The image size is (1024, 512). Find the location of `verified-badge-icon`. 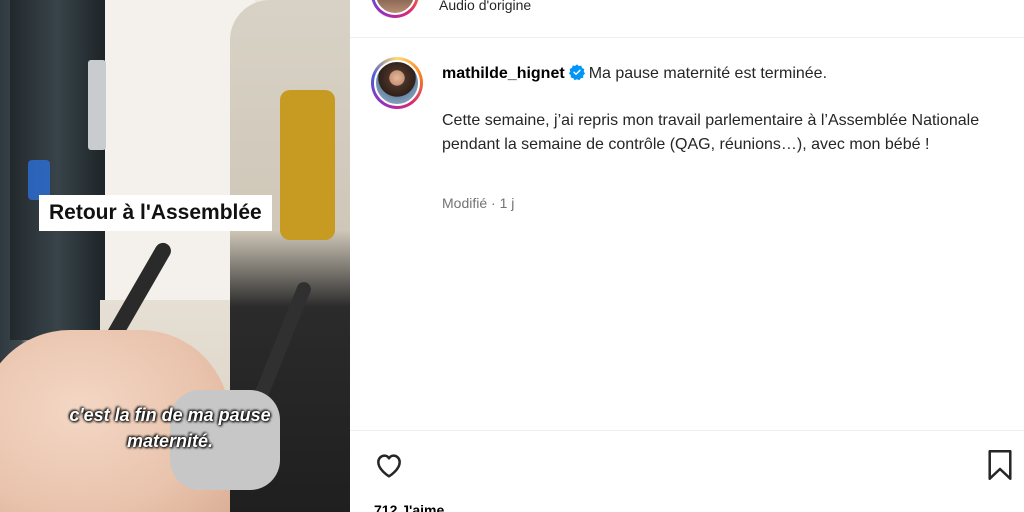

verified-badge-icon is located at coordinates (576, 72).